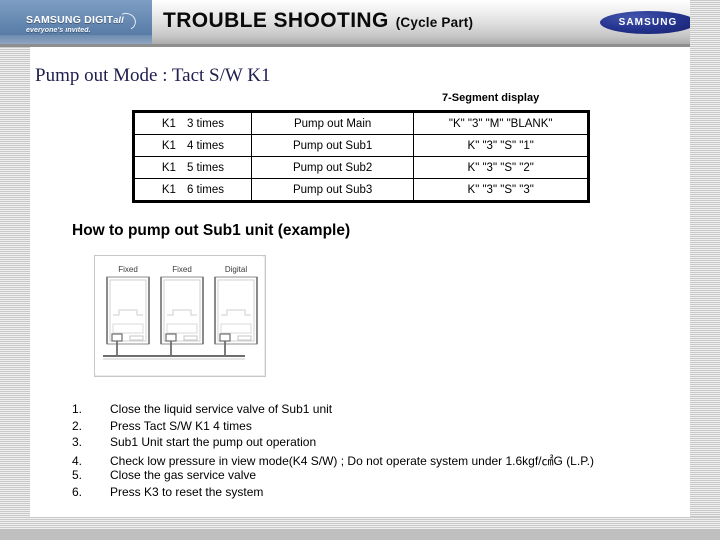  I want to click on step-number: 6., so click(77, 491).